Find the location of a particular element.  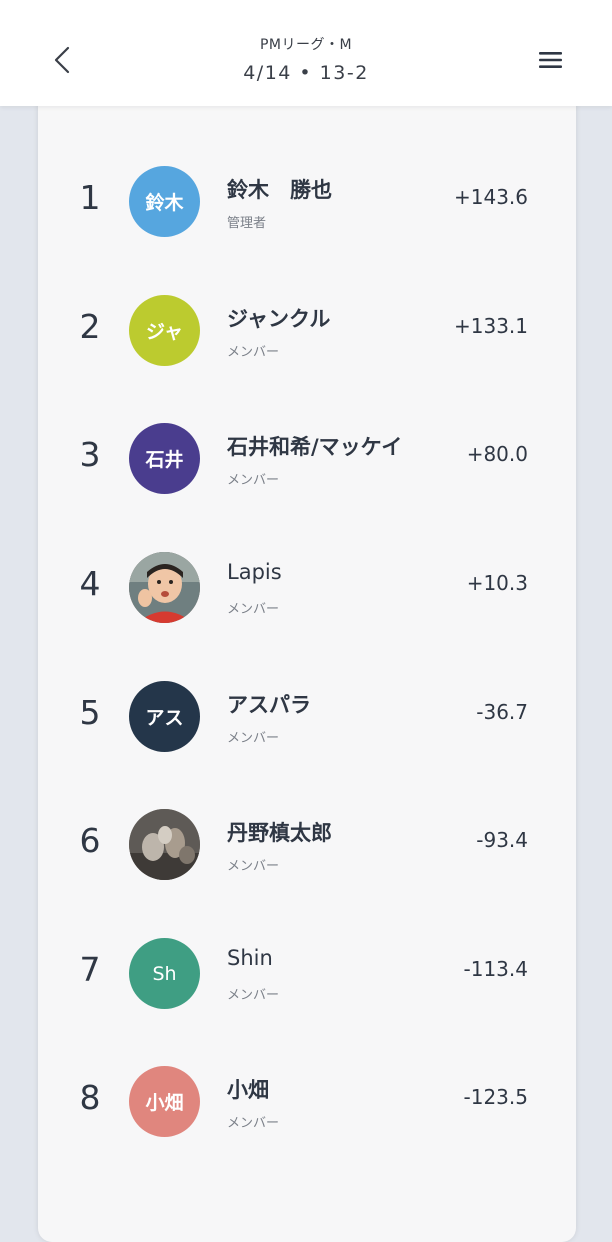

player-name: 丹野槙太郎 is located at coordinates (279, 833).